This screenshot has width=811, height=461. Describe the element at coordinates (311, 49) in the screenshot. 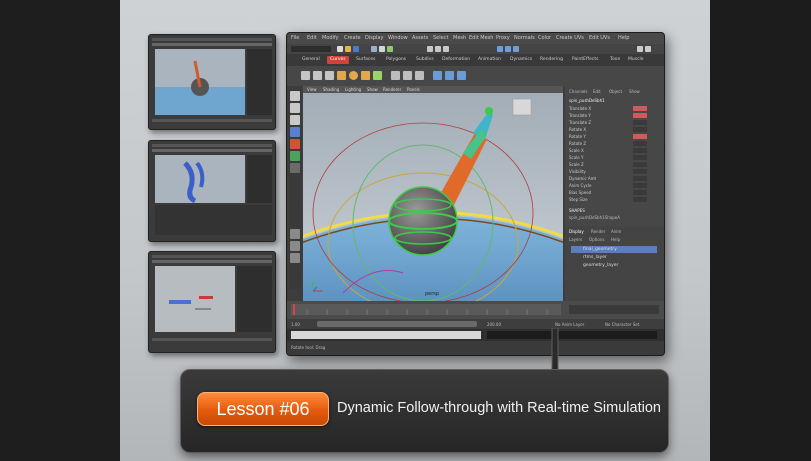

I see `mode-selector-icon` at that location.